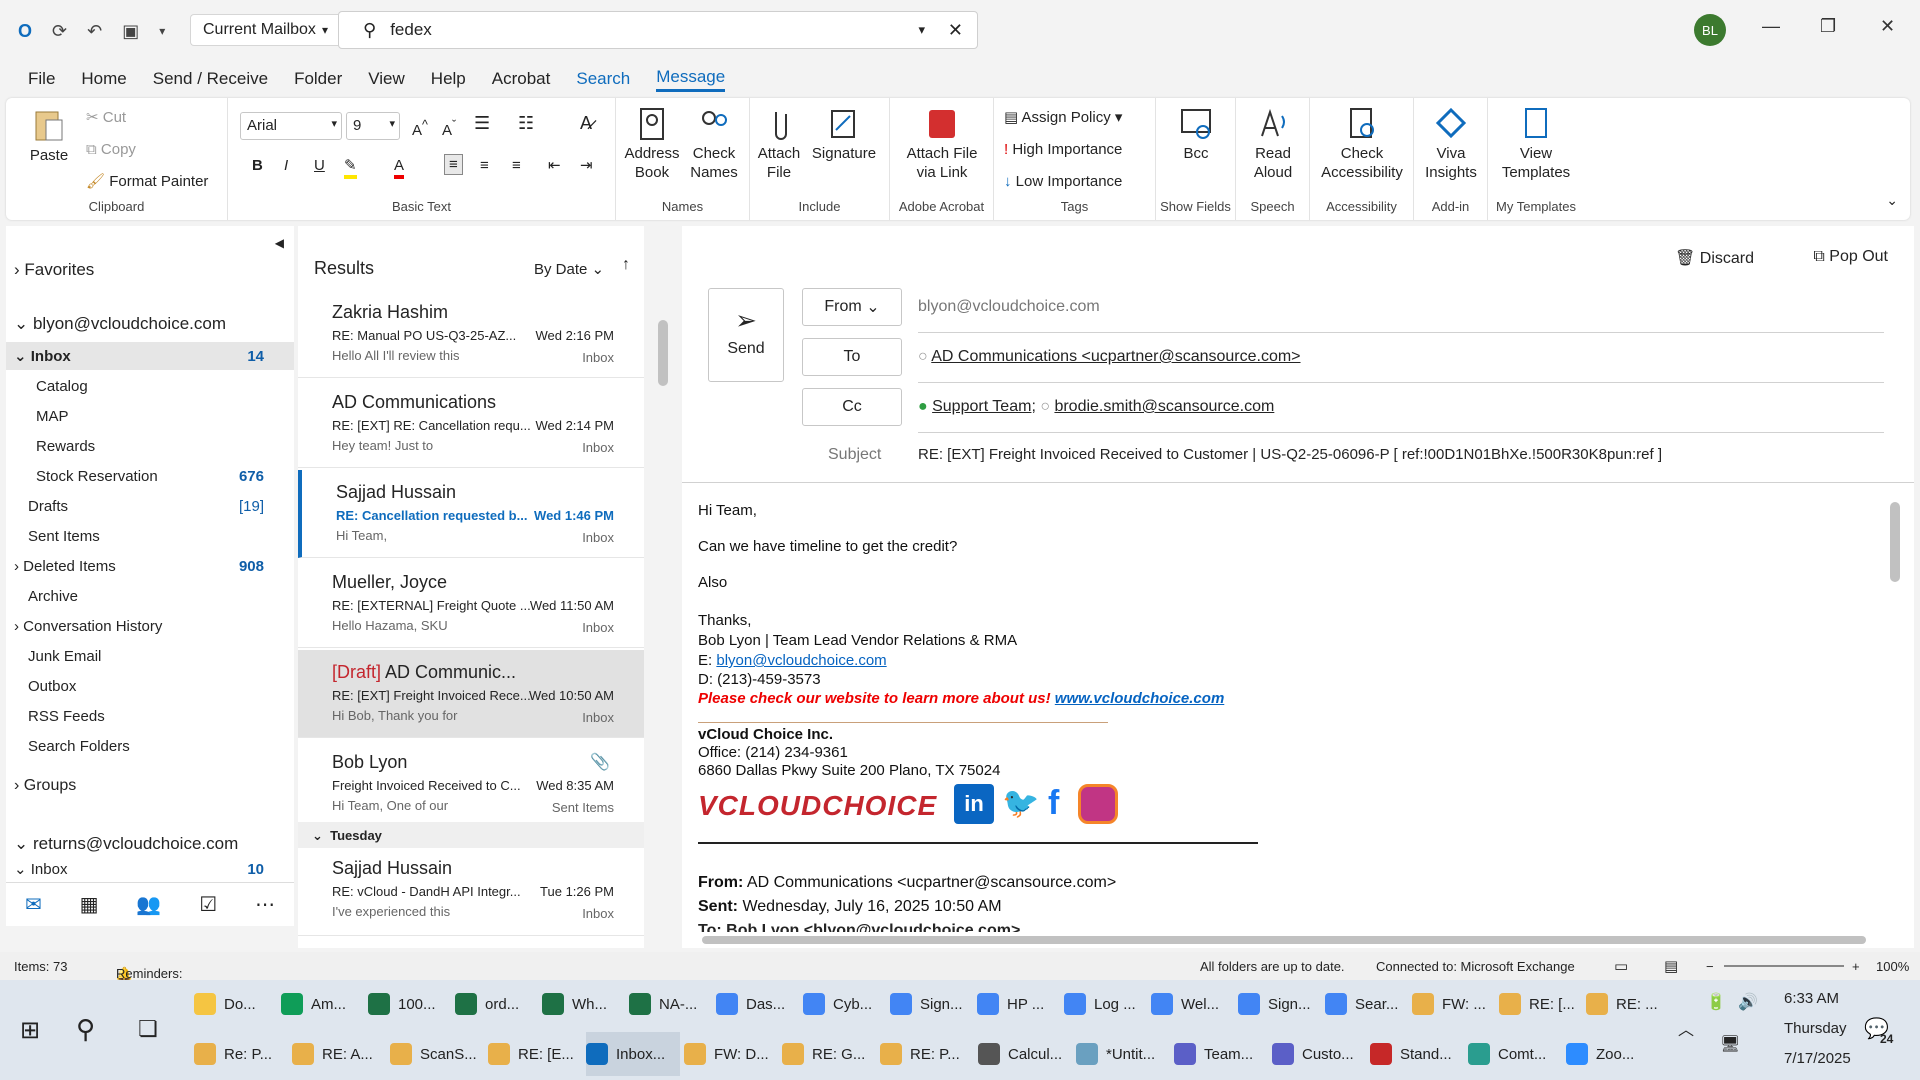 The height and width of the screenshot is (1080, 1920). What do you see at coordinates (1730, 1044) in the screenshot?
I see `network-icon: 🖥` at bounding box center [1730, 1044].